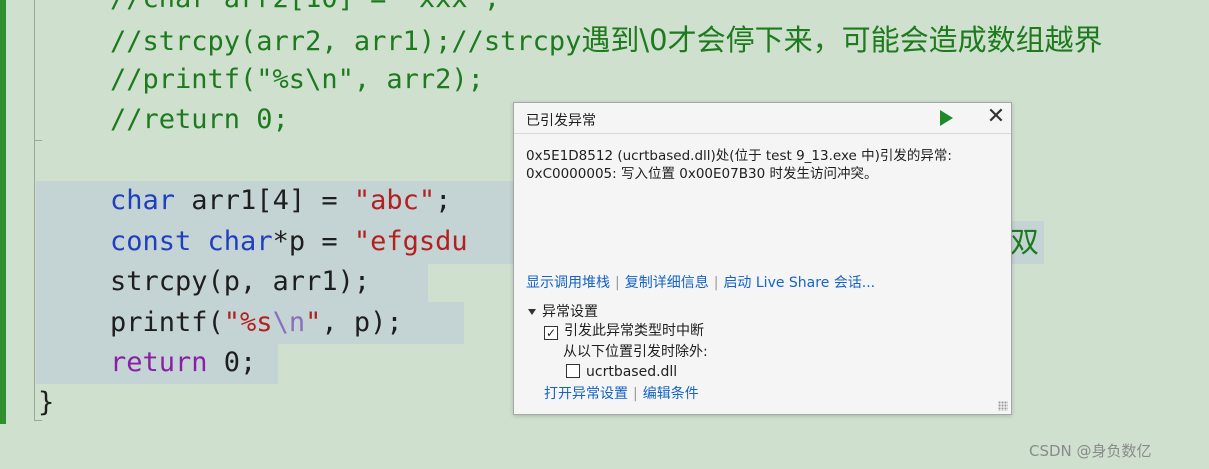 This screenshot has height=469, width=1209. What do you see at coordinates (762, 133) in the screenshot?
I see `divider` at bounding box center [762, 133].